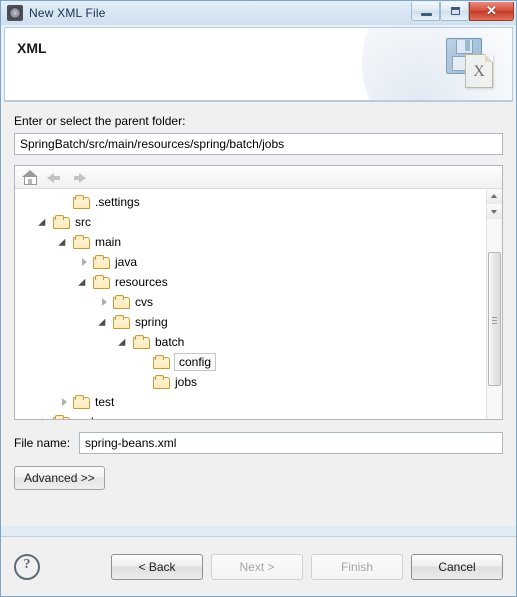 This screenshot has height=597, width=517. What do you see at coordinates (100, 121) in the screenshot?
I see `parent-folder-label: Enter or select the parent folder:` at bounding box center [100, 121].